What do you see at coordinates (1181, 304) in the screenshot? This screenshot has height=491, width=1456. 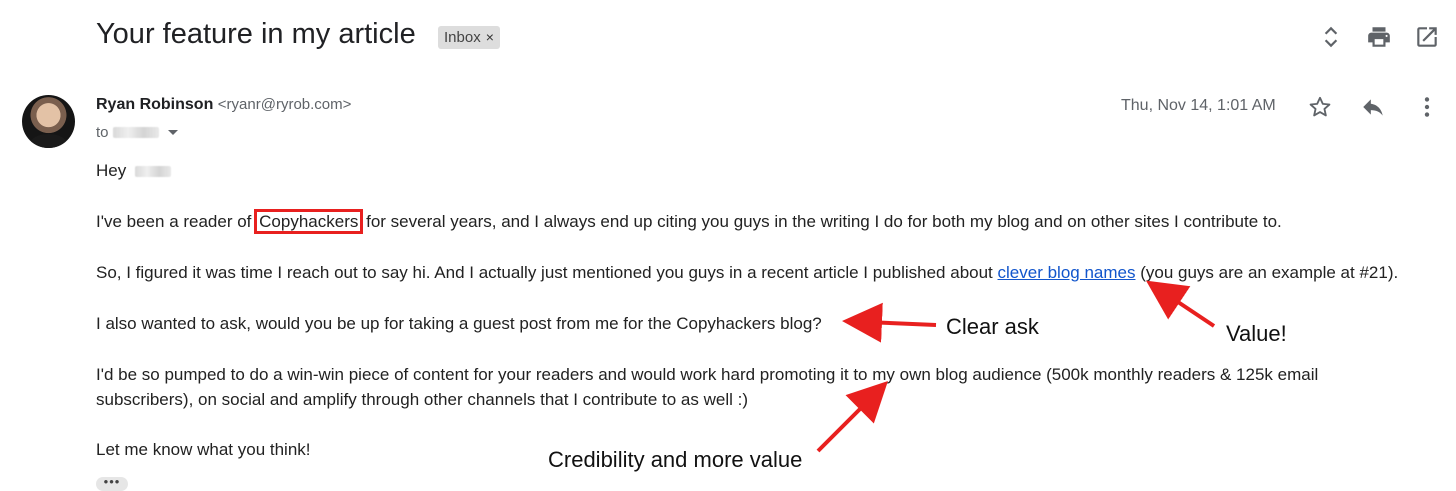 I see `arrow-value` at bounding box center [1181, 304].